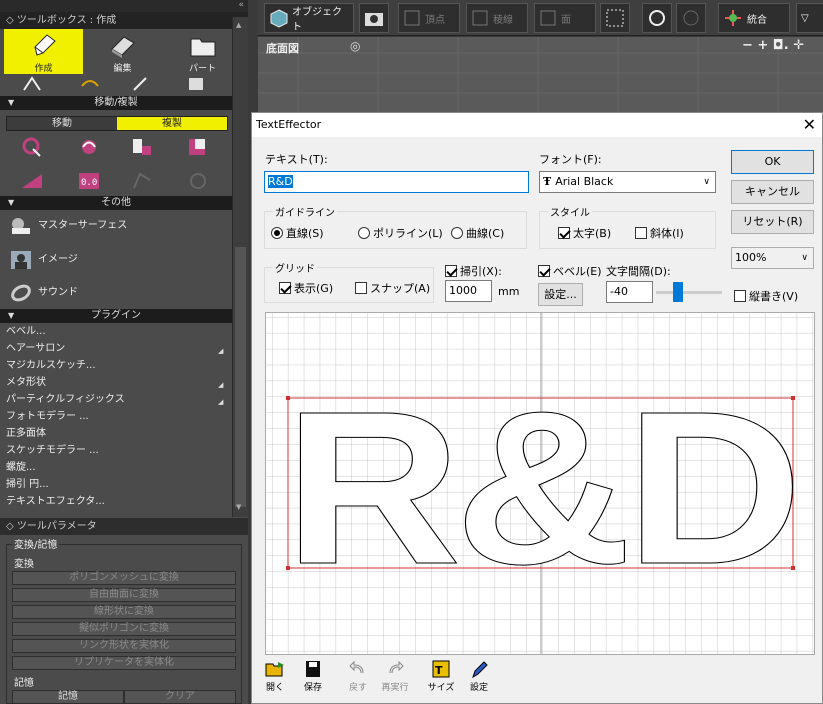 This screenshot has width=823, height=704. I want to click on section-other-header: ▼ その他, so click(116, 203).